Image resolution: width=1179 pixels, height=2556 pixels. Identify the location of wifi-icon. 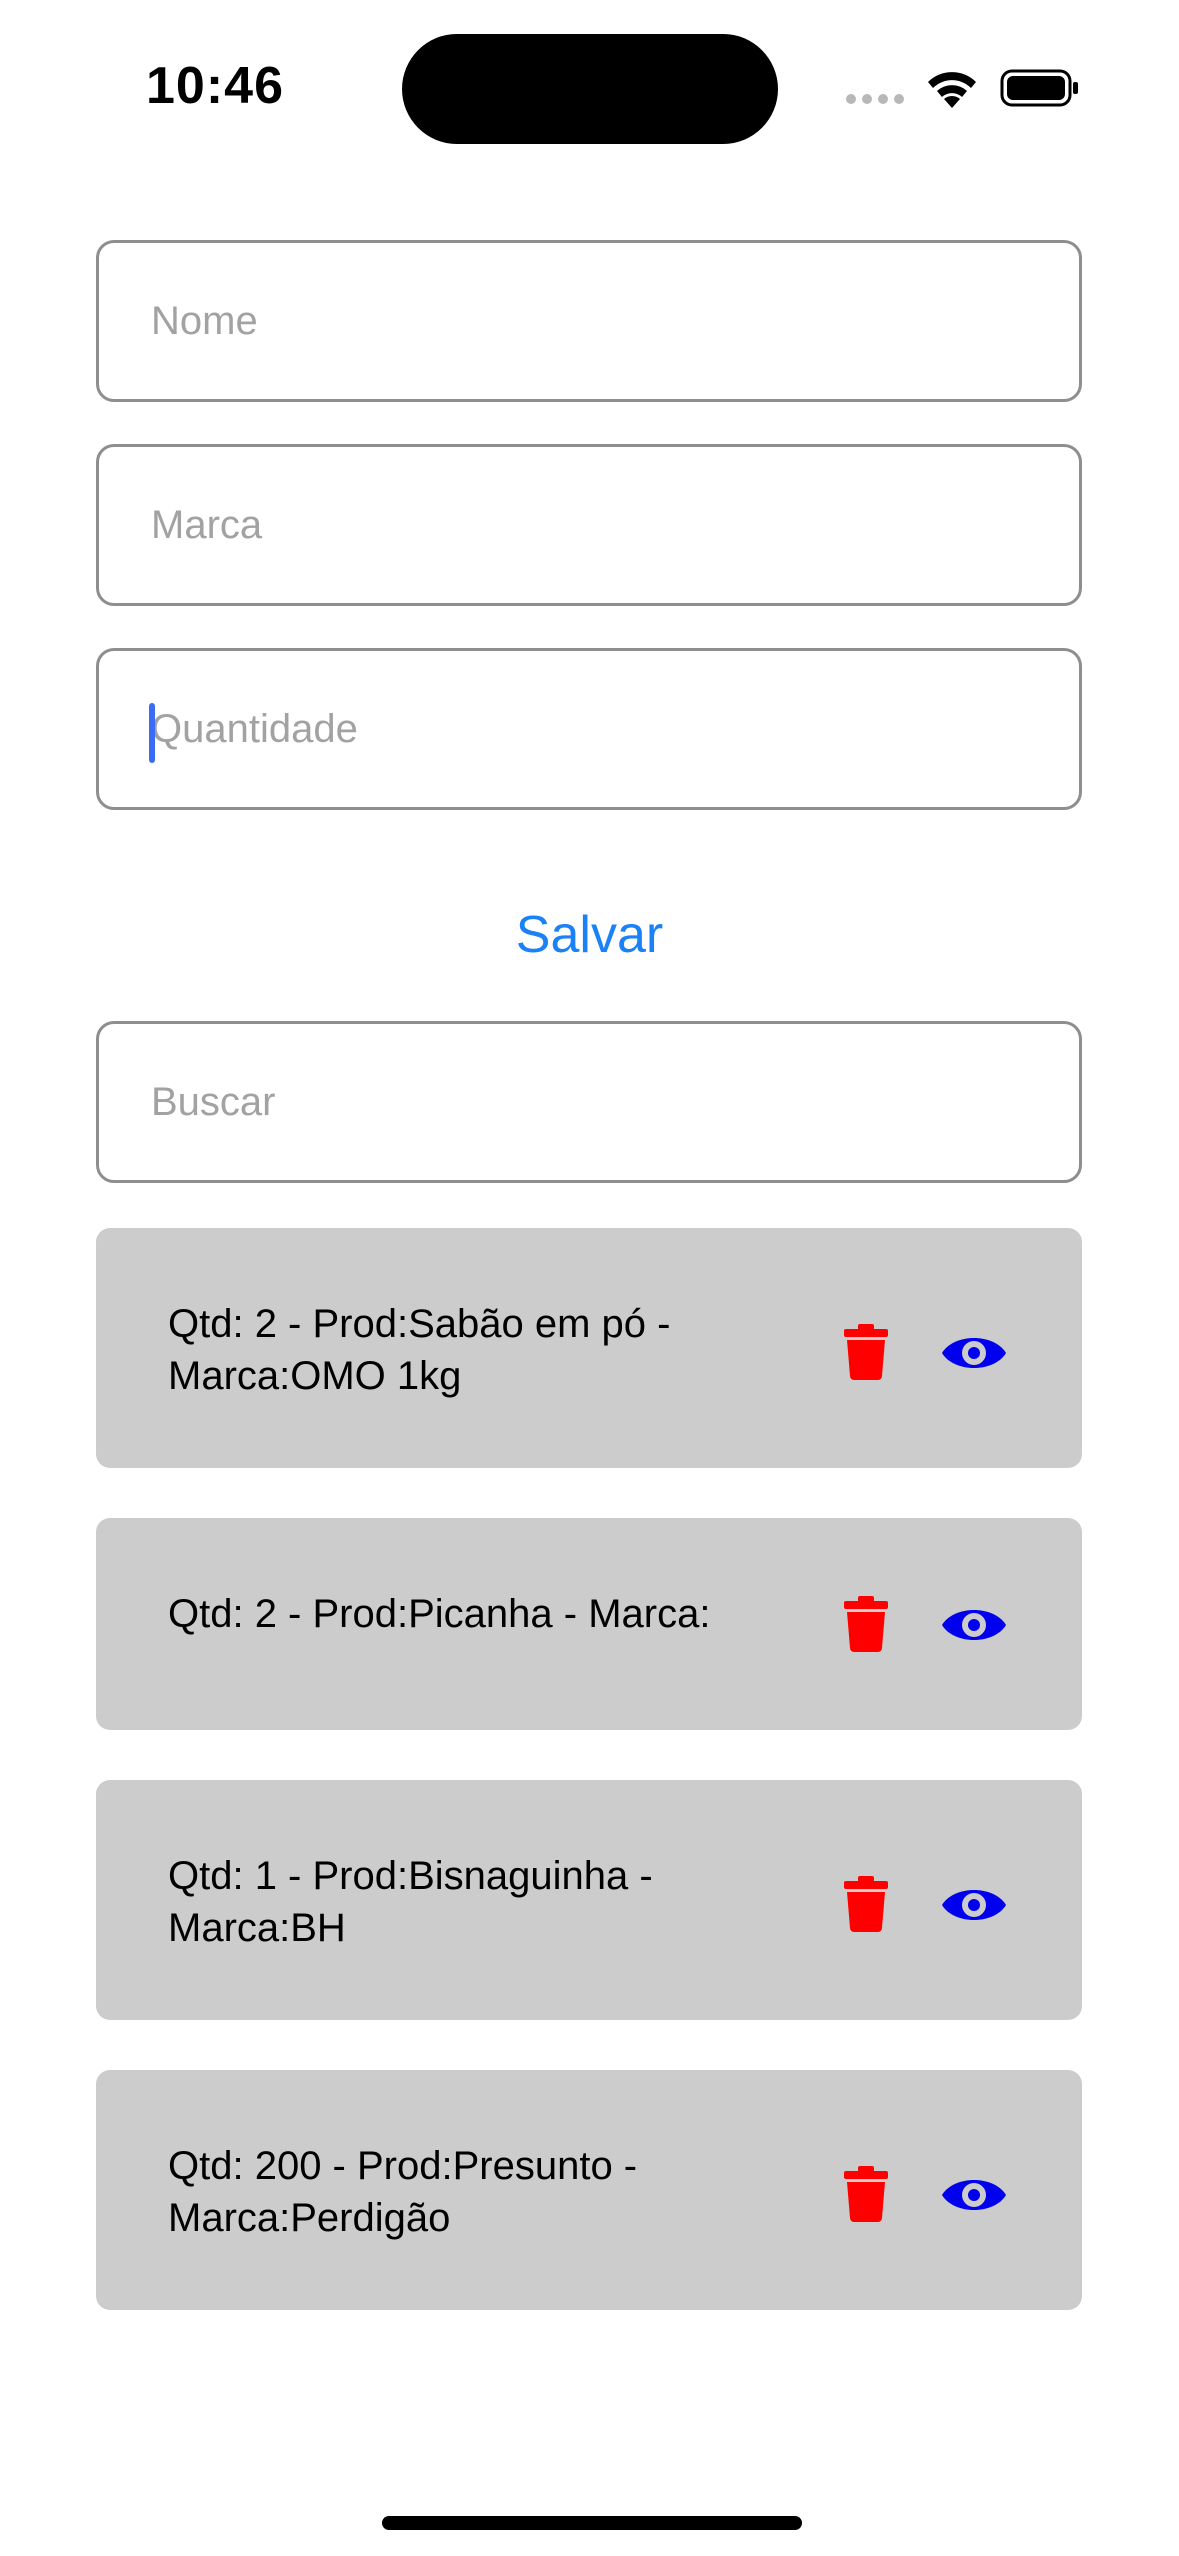
(952, 90).